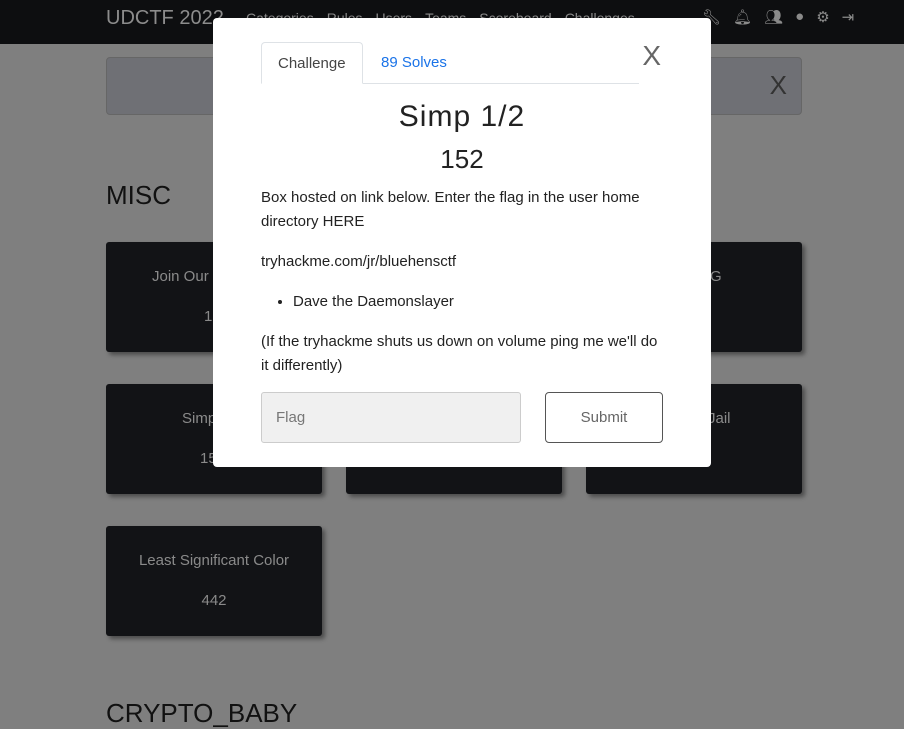 This screenshot has height=729, width=904. Describe the element at coordinates (716, 276) in the screenshot. I see `card-title: G` at that location.